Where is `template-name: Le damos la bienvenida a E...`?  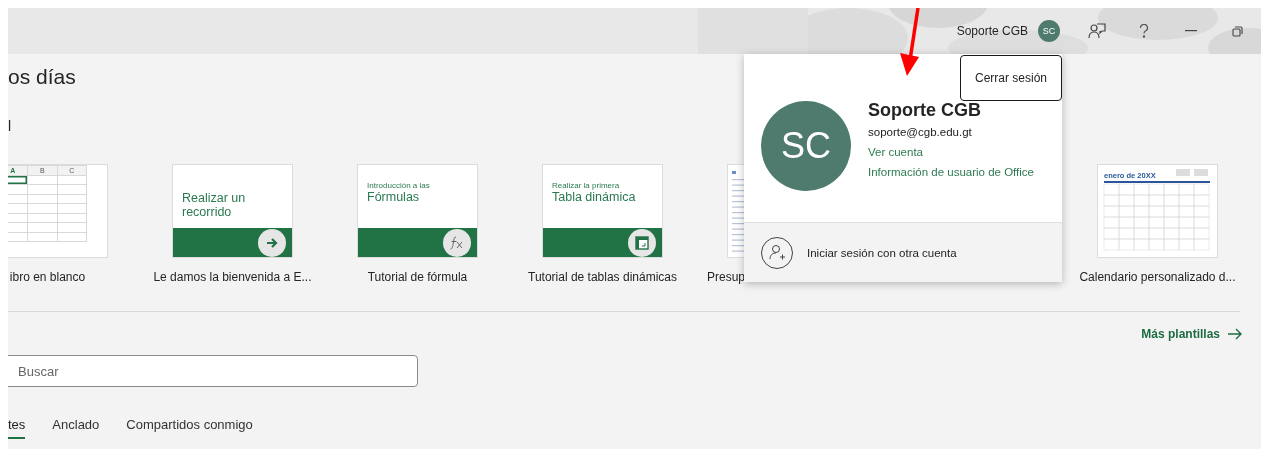
template-name: Le damos la bienvenida a E... is located at coordinates (232, 277).